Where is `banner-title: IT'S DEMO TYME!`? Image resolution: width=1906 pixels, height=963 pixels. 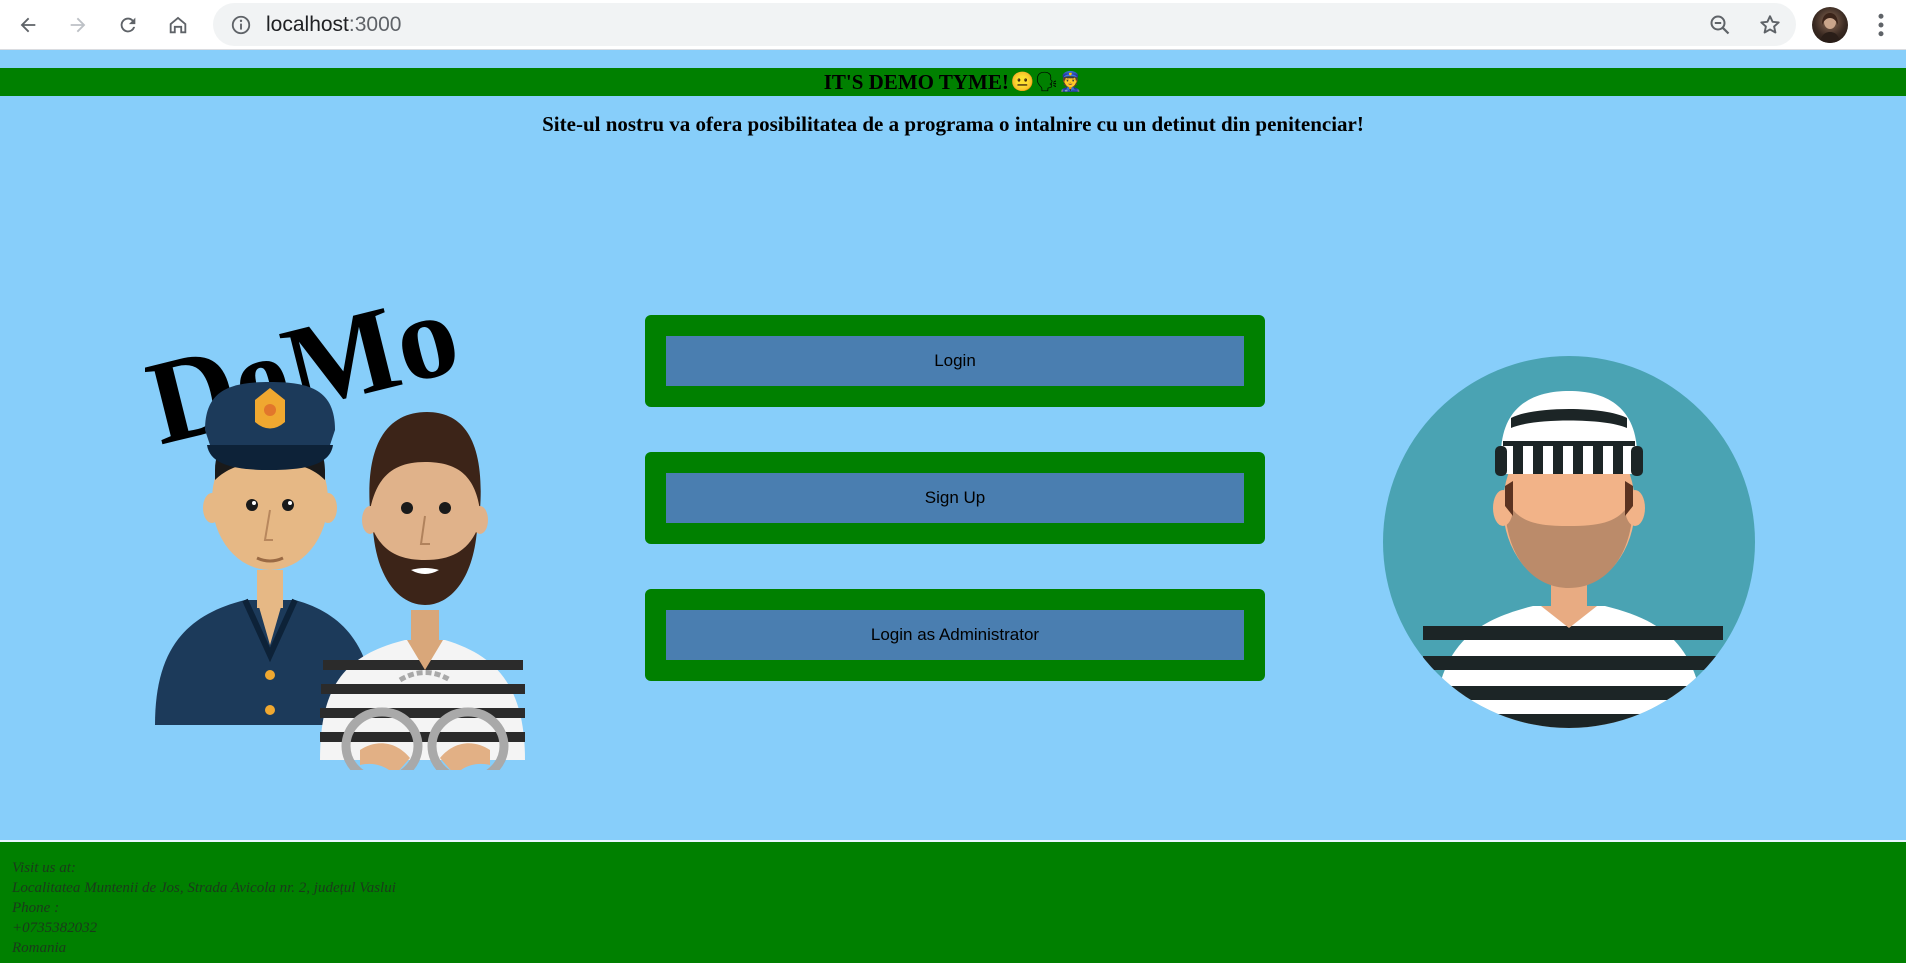
banner-title: IT'S DEMO TYME! is located at coordinates (916, 81).